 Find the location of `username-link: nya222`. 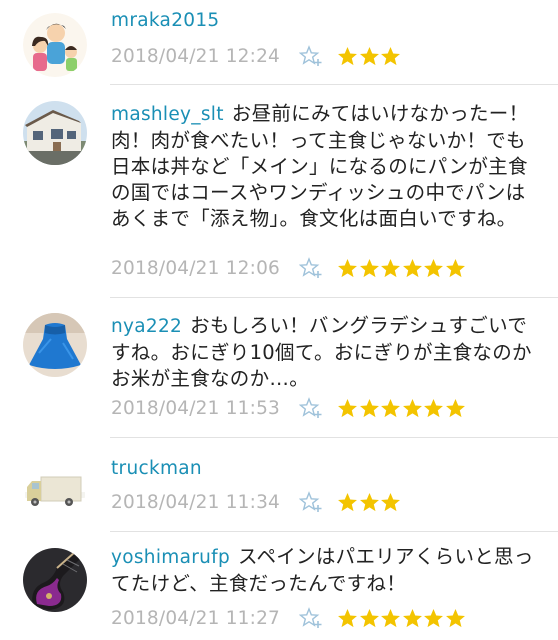

username-link: nya222 is located at coordinates (146, 326).